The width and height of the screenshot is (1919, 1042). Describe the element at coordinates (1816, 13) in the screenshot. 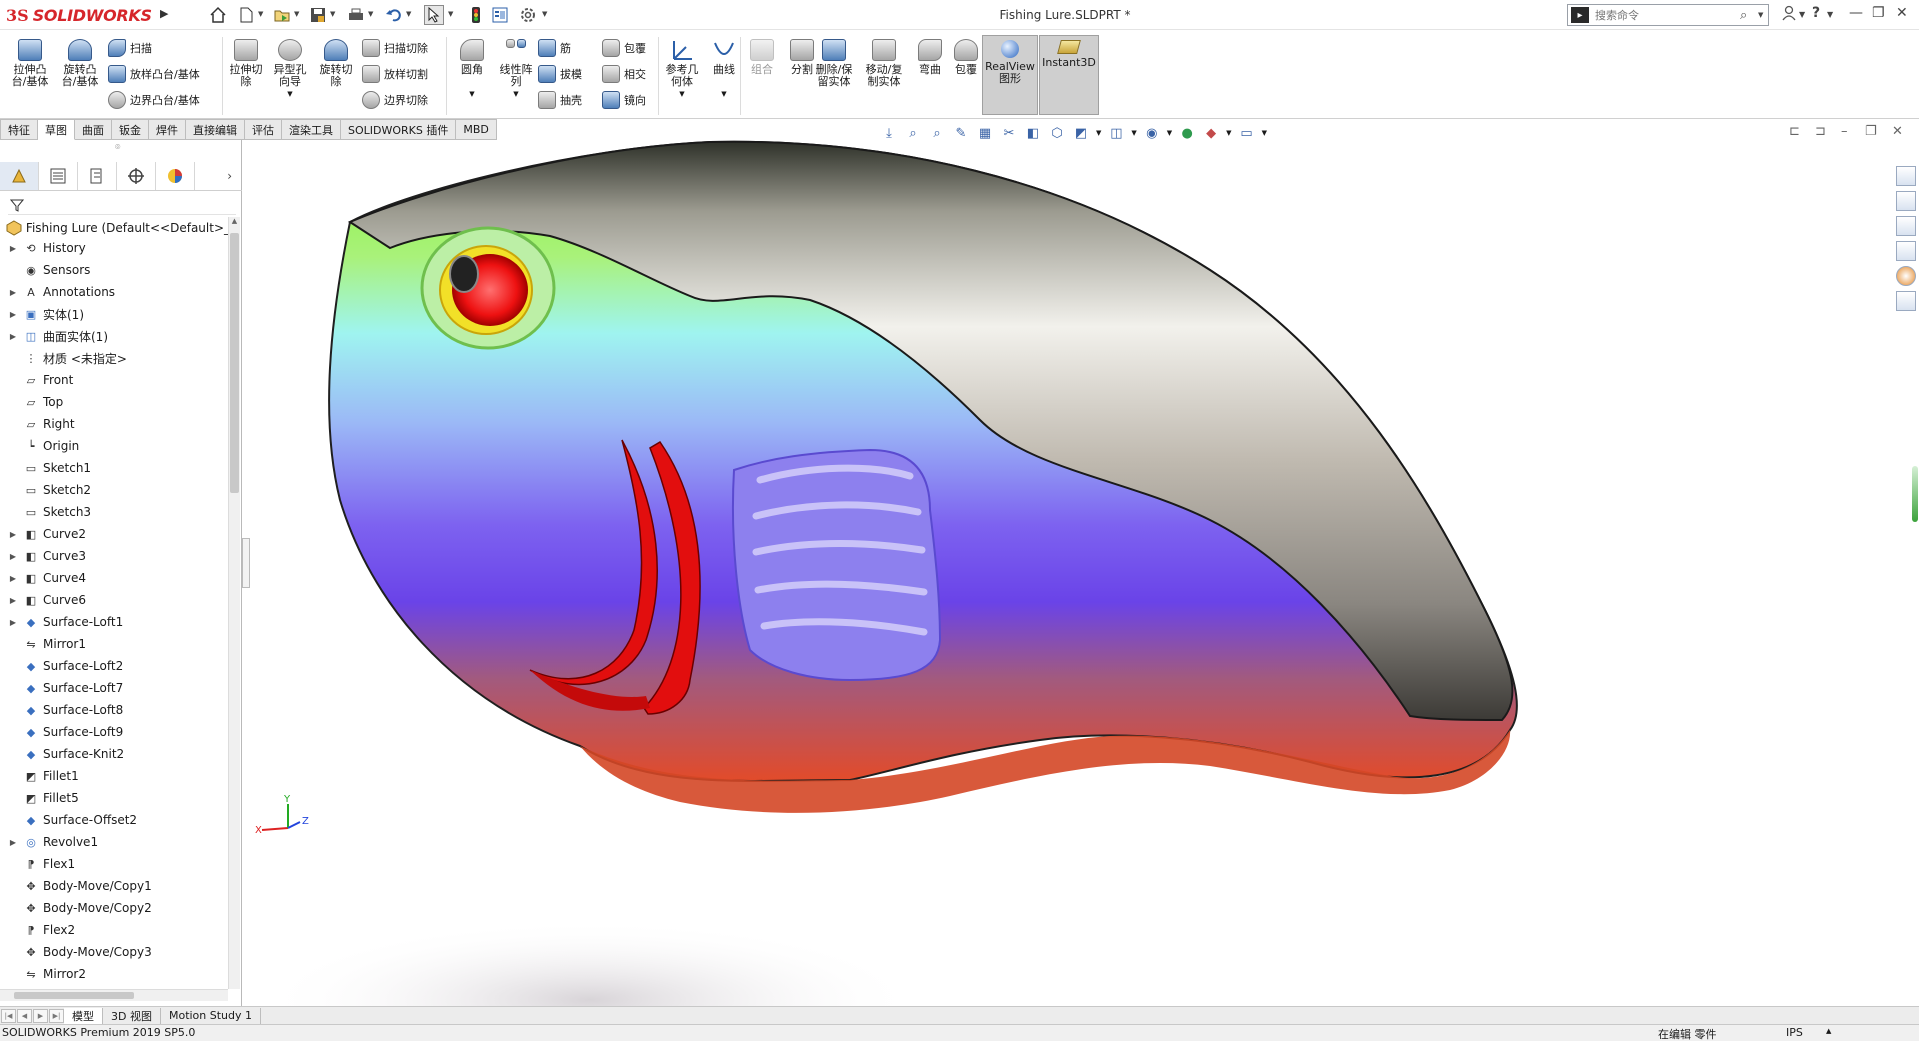

I see `help-icon: ?` at that location.